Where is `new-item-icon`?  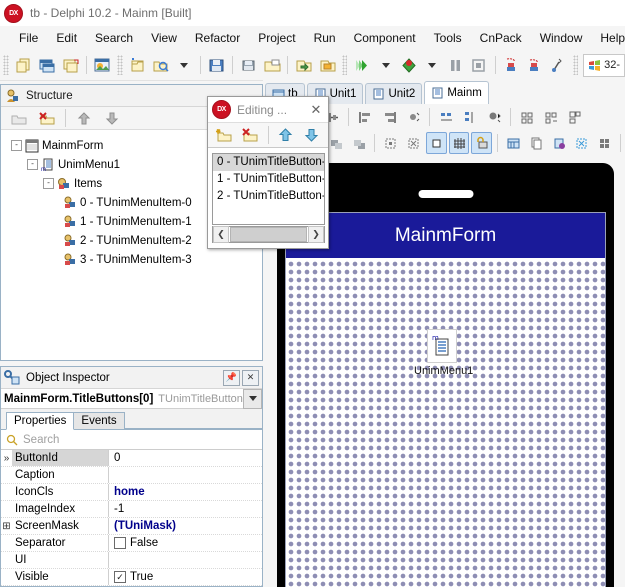
new-item-icon is located at coordinates (137, 65).